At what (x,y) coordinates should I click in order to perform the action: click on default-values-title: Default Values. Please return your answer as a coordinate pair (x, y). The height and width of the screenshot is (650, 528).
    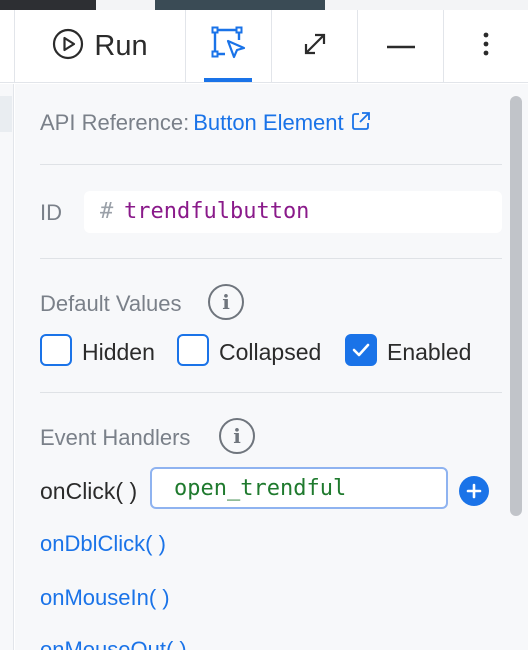
    Looking at the image, I should click on (111, 303).